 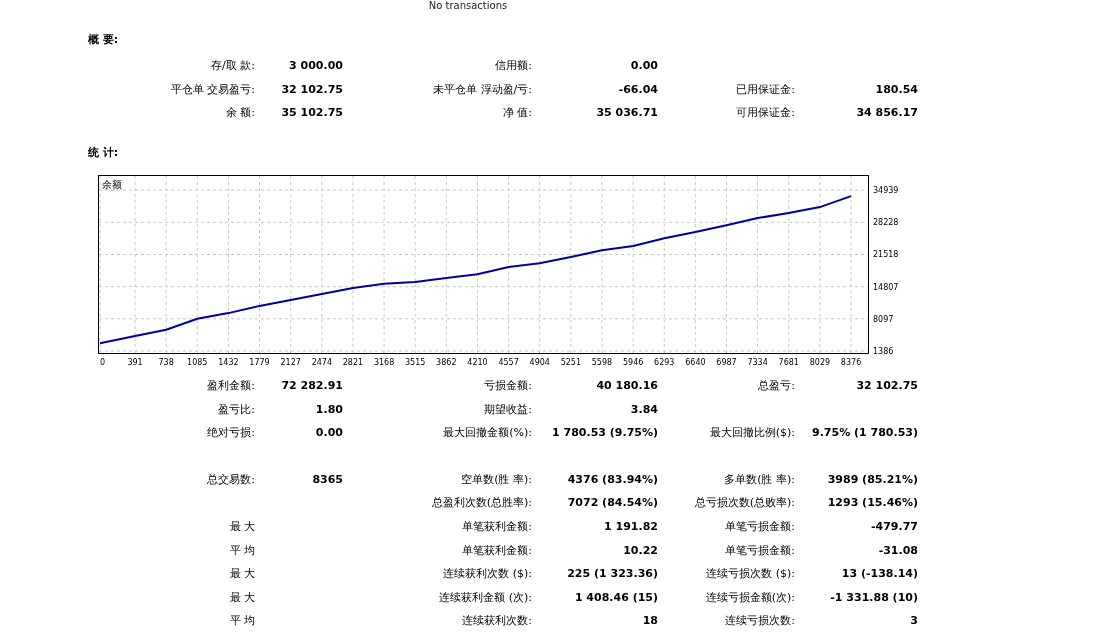 What do you see at coordinates (650, 621) in the screenshot?
I see `field-value: 18` at bounding box center [650, 621].